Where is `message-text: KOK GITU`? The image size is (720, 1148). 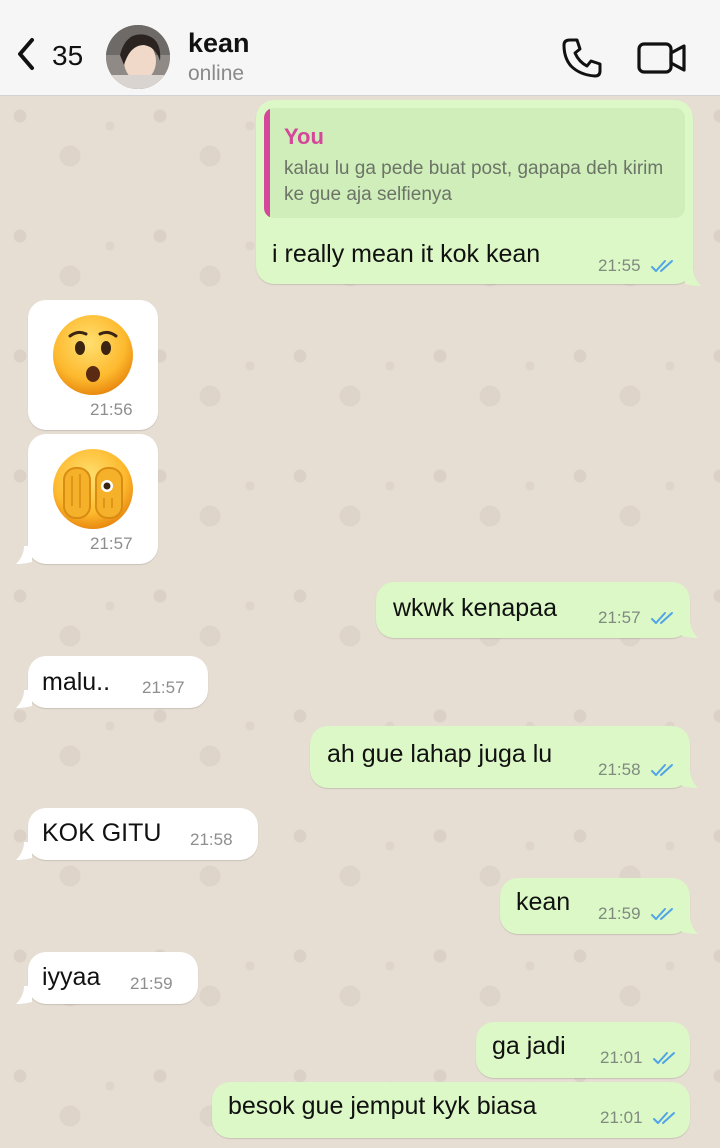
message-text: KOK GITU is located at coordinates (102, 833).